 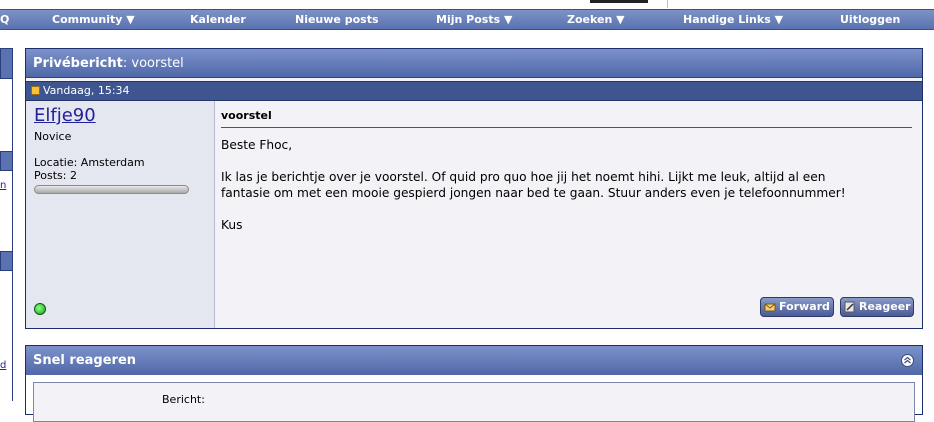 I want to click on reply-icon, so click(x=849, y=307).